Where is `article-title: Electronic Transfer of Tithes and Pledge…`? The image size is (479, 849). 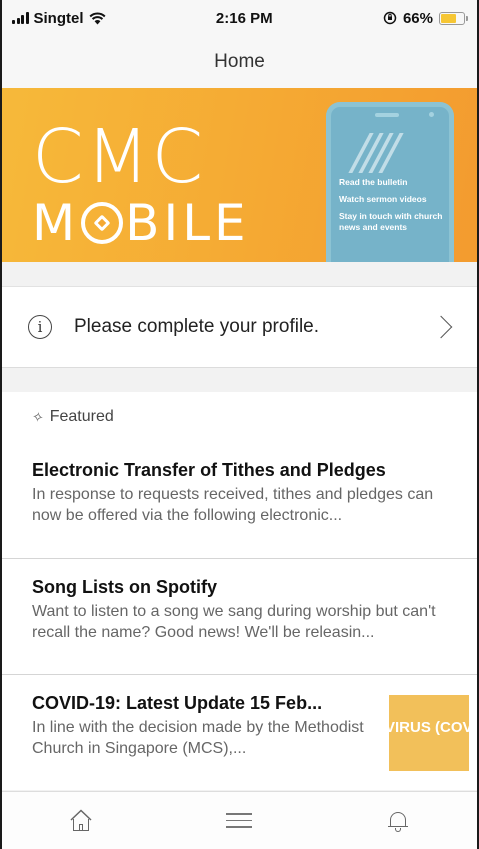
article-title: Electronic Transfer of Tithes and Pledge… is located at coordinates (209, 470).